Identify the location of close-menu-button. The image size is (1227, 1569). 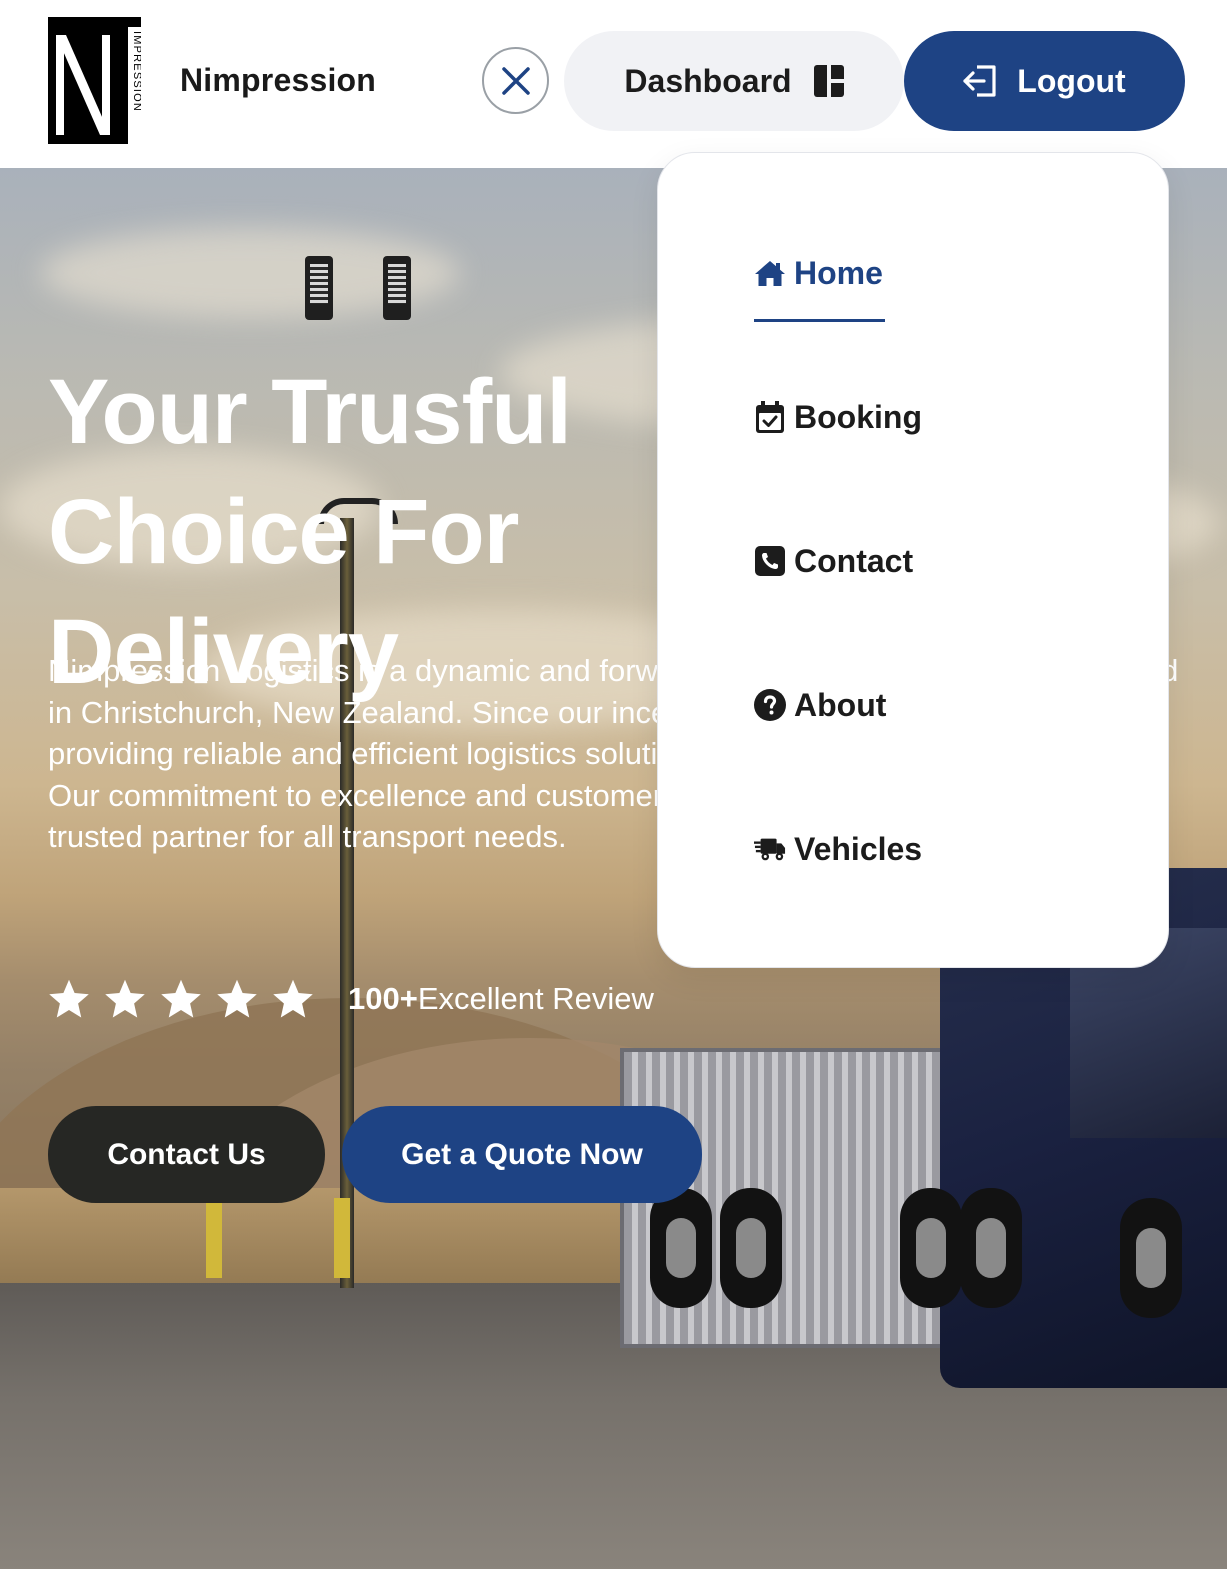
(515, 80).